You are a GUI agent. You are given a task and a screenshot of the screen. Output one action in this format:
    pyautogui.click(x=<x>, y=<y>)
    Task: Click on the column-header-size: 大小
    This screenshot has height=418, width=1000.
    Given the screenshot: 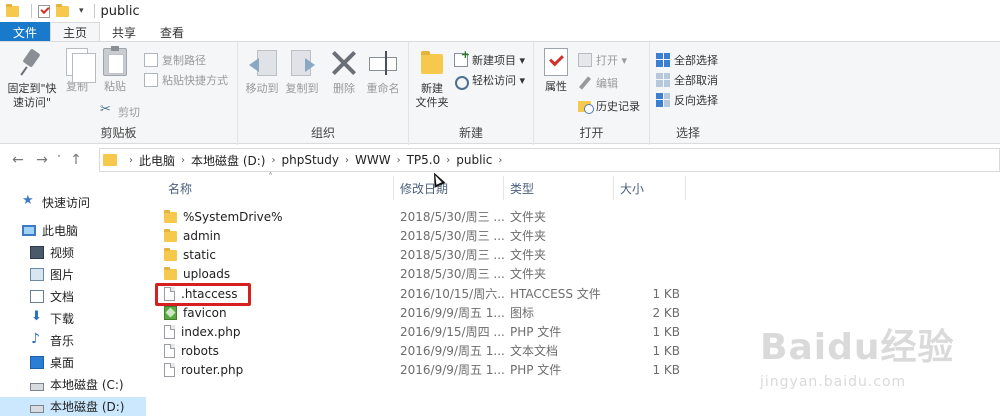 What is the action you would take?
    pyautogui.click(x=650, y=188)
    